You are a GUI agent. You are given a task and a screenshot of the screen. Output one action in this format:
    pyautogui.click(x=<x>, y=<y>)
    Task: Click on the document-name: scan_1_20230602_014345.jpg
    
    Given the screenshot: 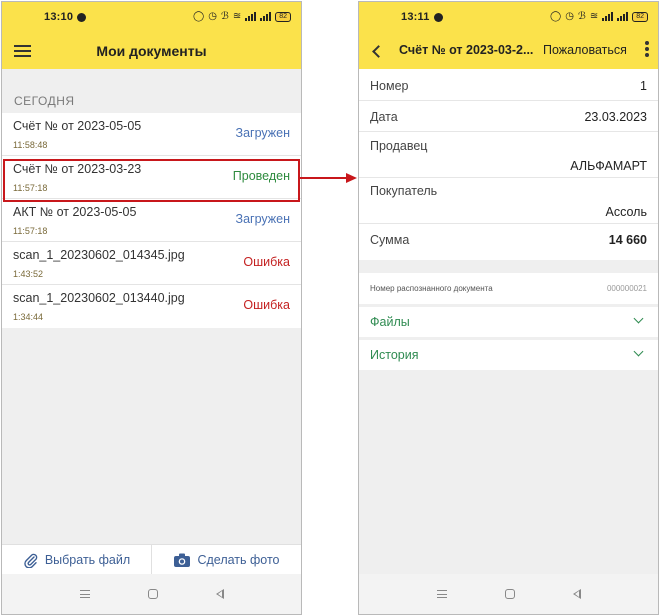 What is the action you would take?
    pyautogui.click(x=99, y=255)
    